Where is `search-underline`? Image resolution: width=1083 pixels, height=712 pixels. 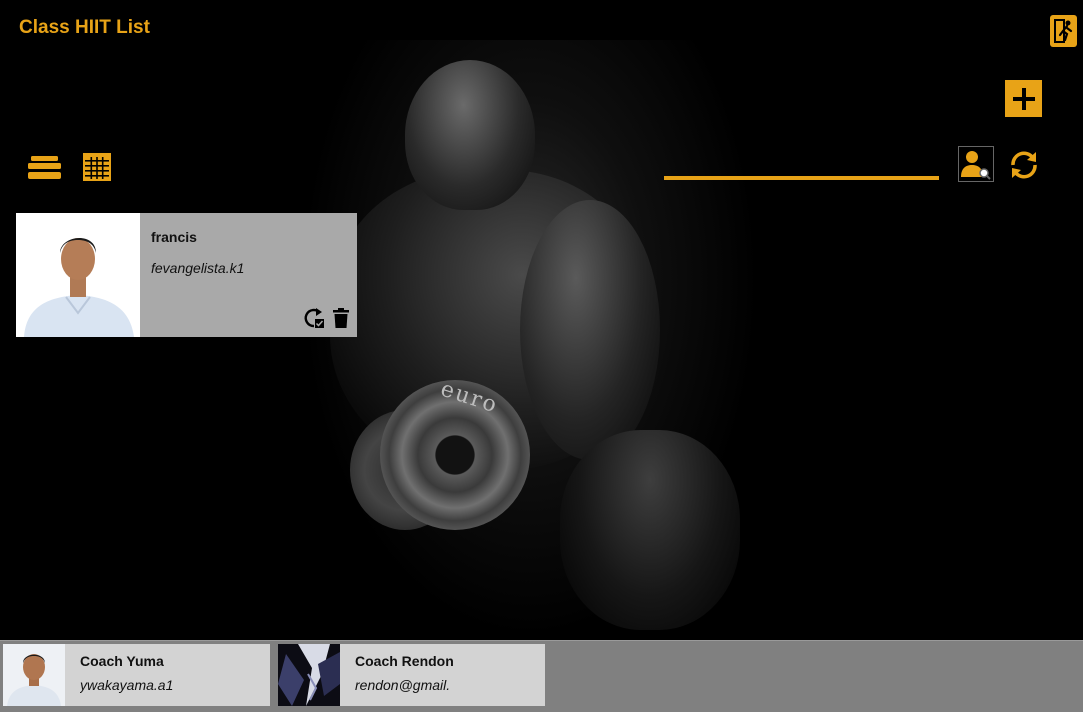 search-underline is located at coordinates (801, 178).